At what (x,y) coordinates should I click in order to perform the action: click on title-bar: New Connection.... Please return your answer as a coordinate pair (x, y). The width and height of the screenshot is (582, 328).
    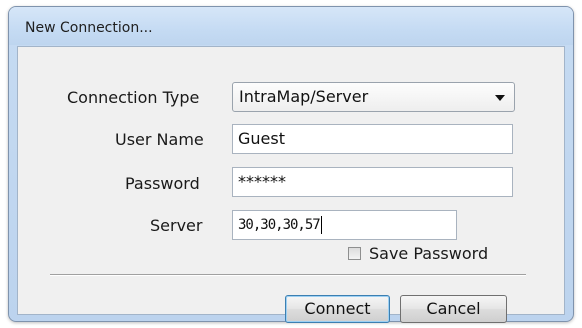
    Looking at the image, I should click on (291, 26).